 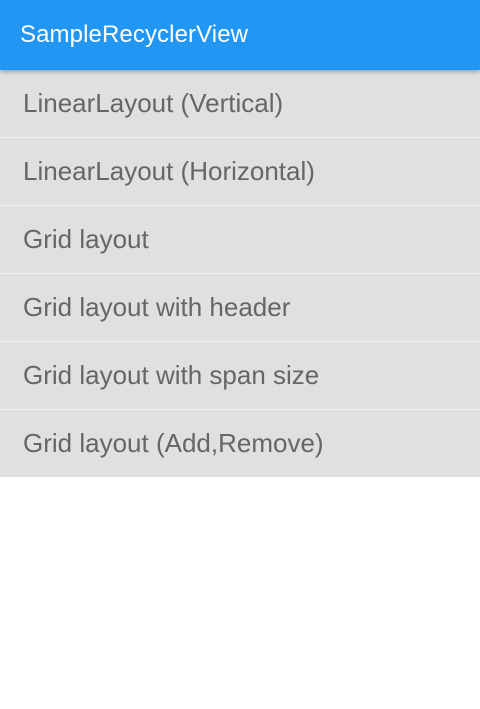 I want to click on list-item-label: Grid layout with header, so click(x=157, y=307).